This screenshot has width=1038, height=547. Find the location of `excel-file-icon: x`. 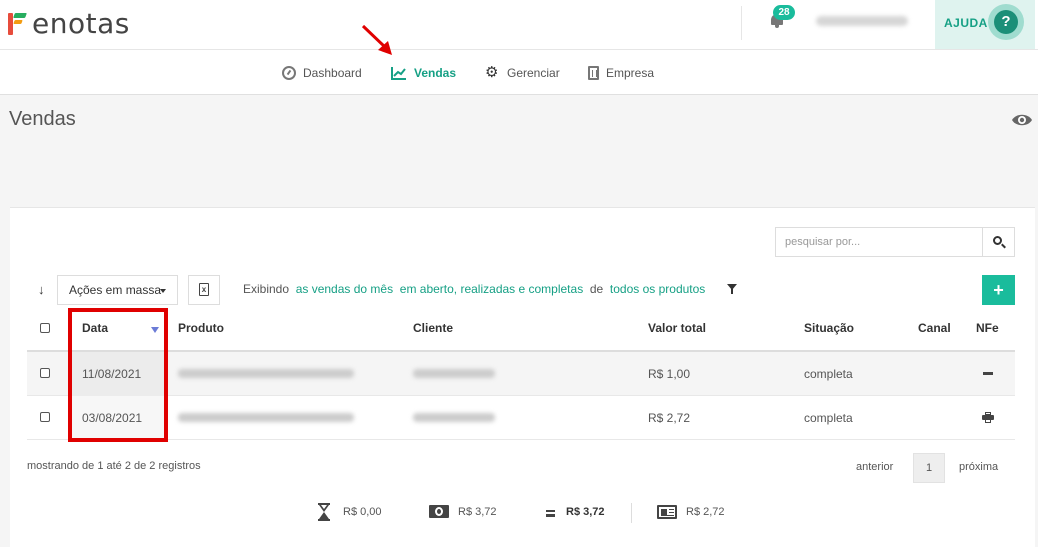

excel-file-icon: x is located at coordinates (204, 289).